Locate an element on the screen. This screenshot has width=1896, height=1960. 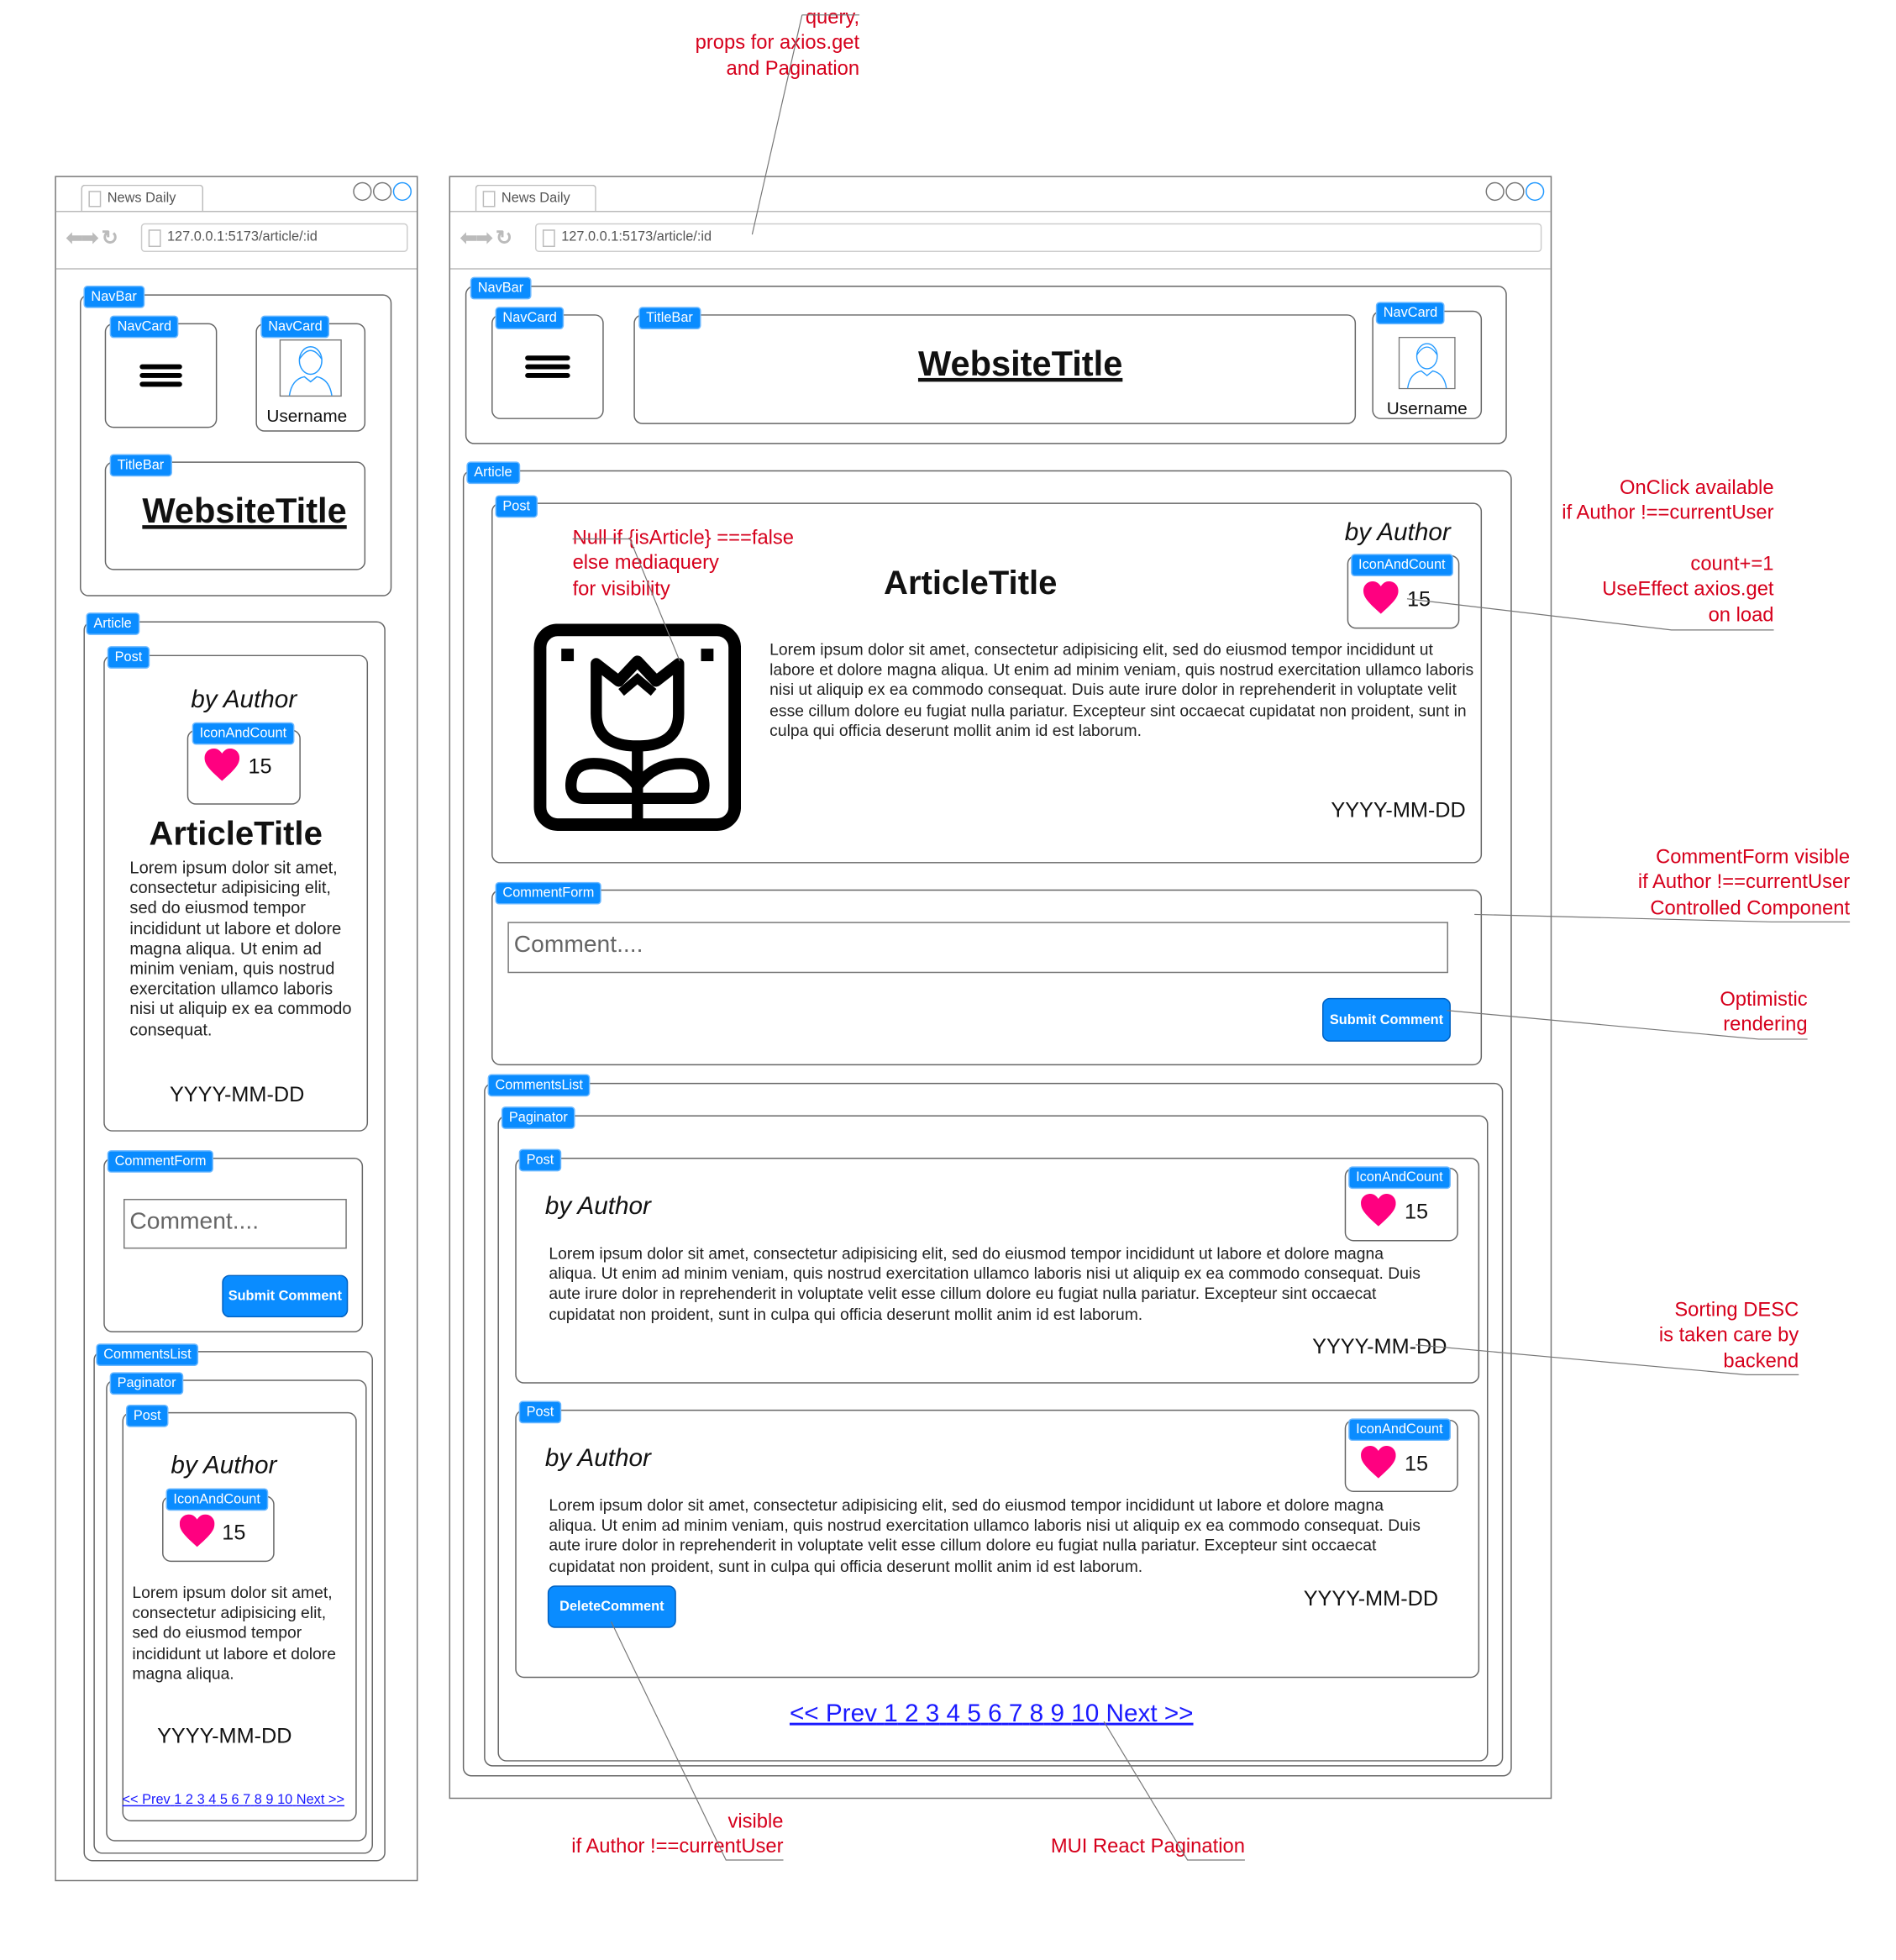
comments-list-label: CommentsList is located at coordinates (147, 1354).